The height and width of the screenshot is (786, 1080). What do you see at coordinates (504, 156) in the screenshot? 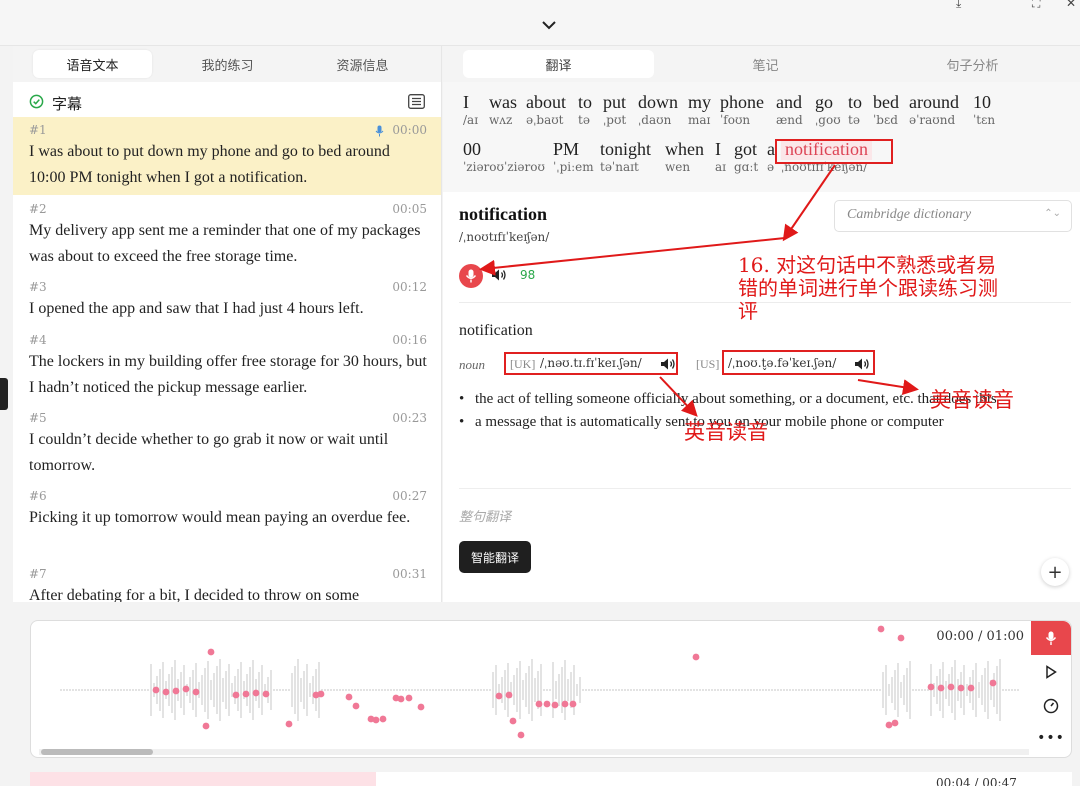
I see `sentence-word: 00 ˈziəroʊˈziəroʊ` at bounding box center [504, 156].